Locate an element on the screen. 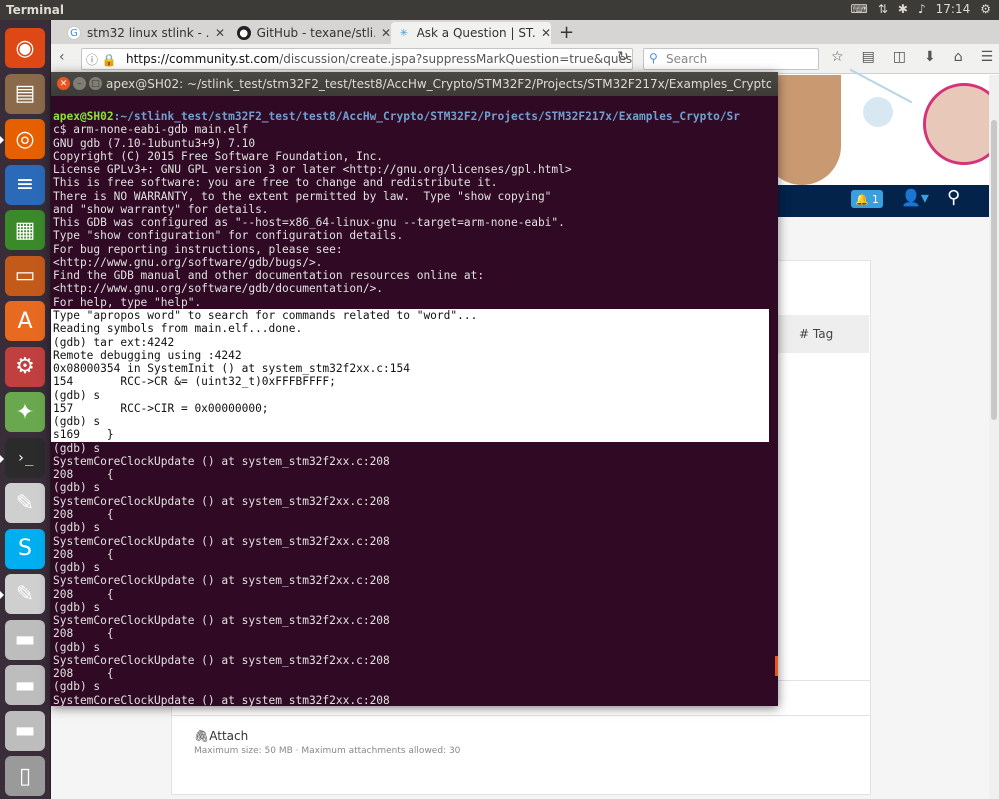 The image size is (999, 799). bookmark-star-icon: ☆ is located at coordinates (837, 57).